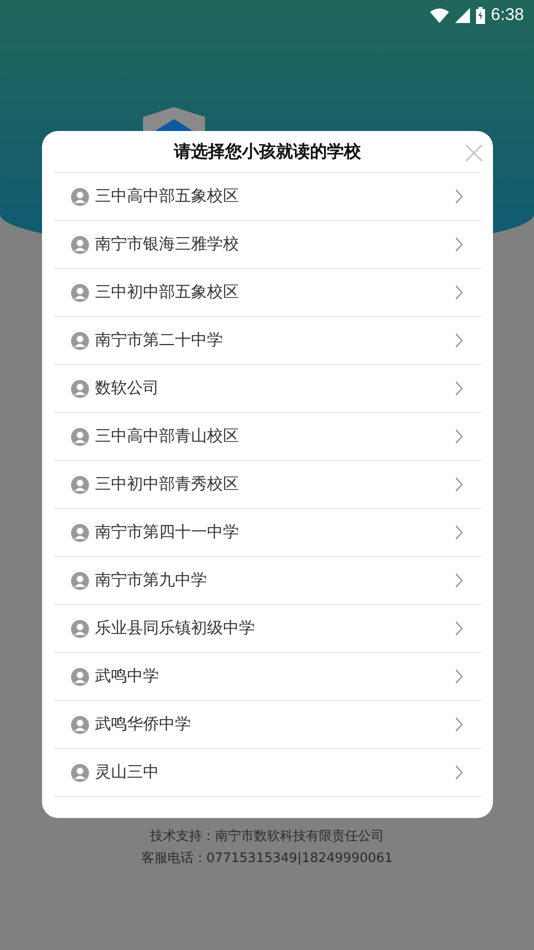 The width and height of the screenshot is (534, 950). What do you see at coordinates (167, 292) in the screenshot?
I see `school-name: 三中初中部五象校区` at bounding box center [167, 292].